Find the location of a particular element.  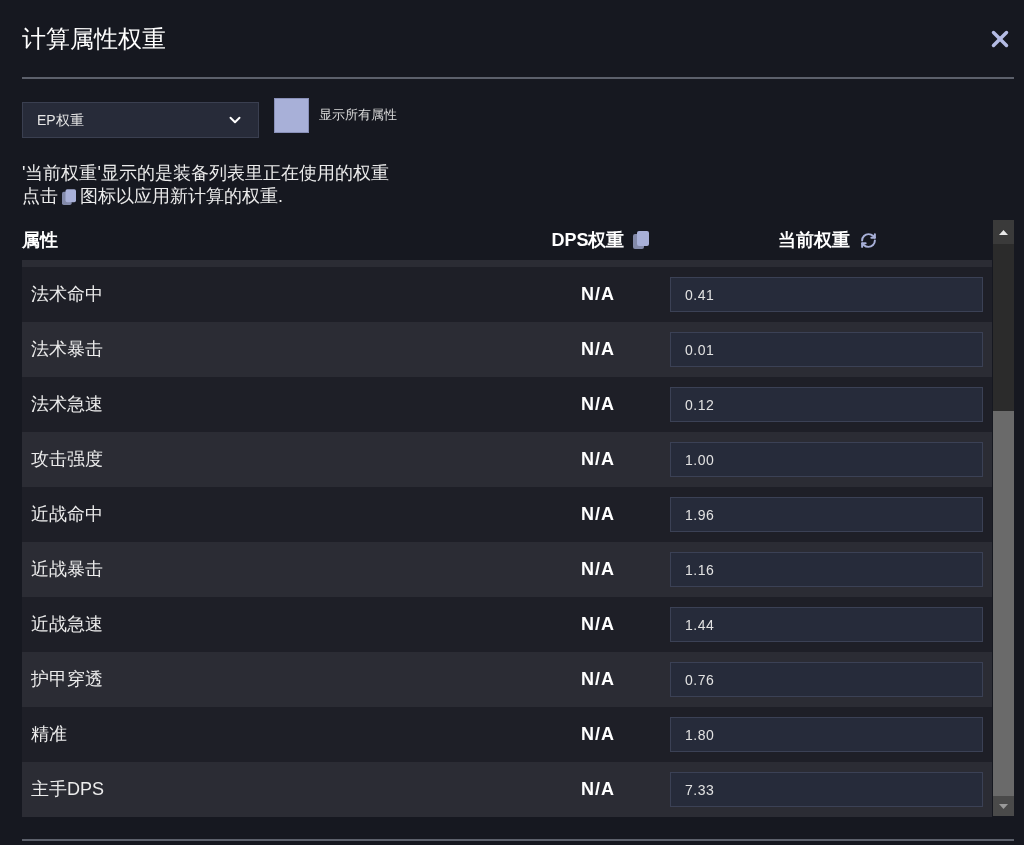

stat-name: 护甲穿透 is located at coordinates (67, 679).